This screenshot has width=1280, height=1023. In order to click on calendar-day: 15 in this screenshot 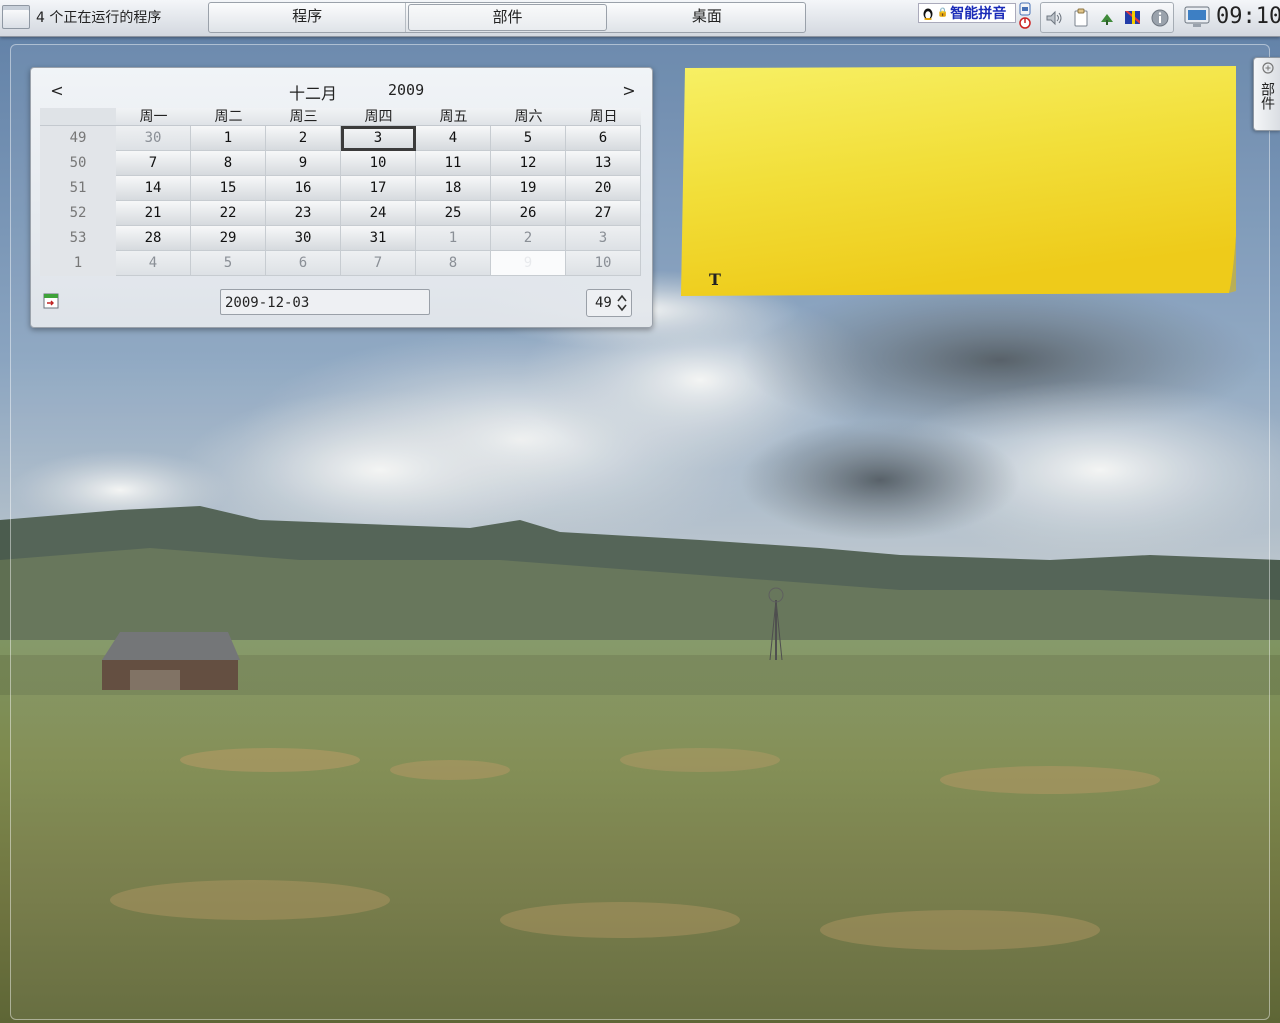, I will do `click(228, 188)`.